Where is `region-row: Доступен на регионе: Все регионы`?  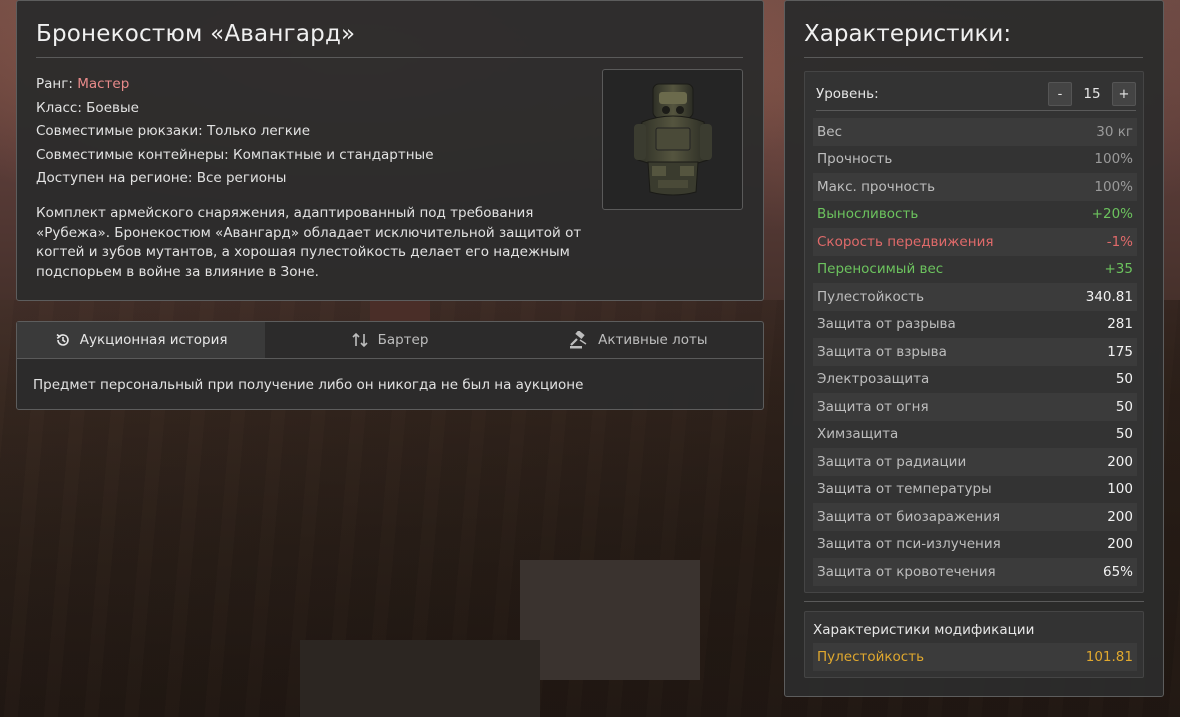 region-row: Доступен на регионе: Все регионы is located at coordinates (161, 178).